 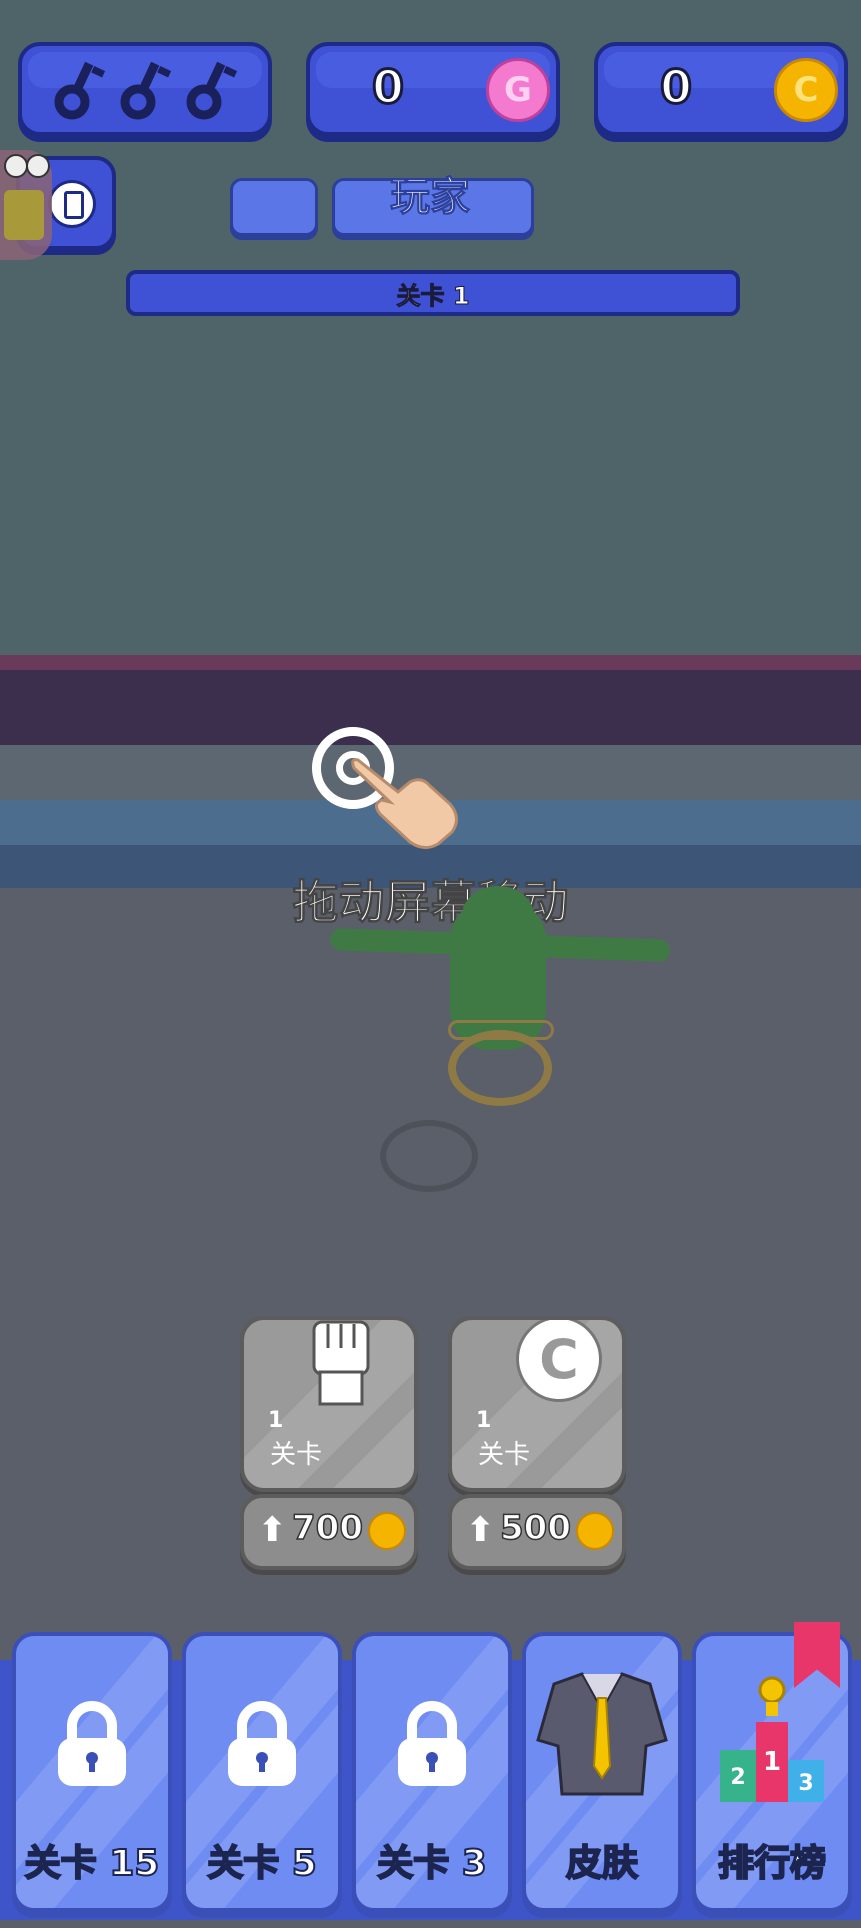 What do you see at coordinates (429, 1156) in the screenshot?
I see `character-shadow` at bounding box center [429, 1156].